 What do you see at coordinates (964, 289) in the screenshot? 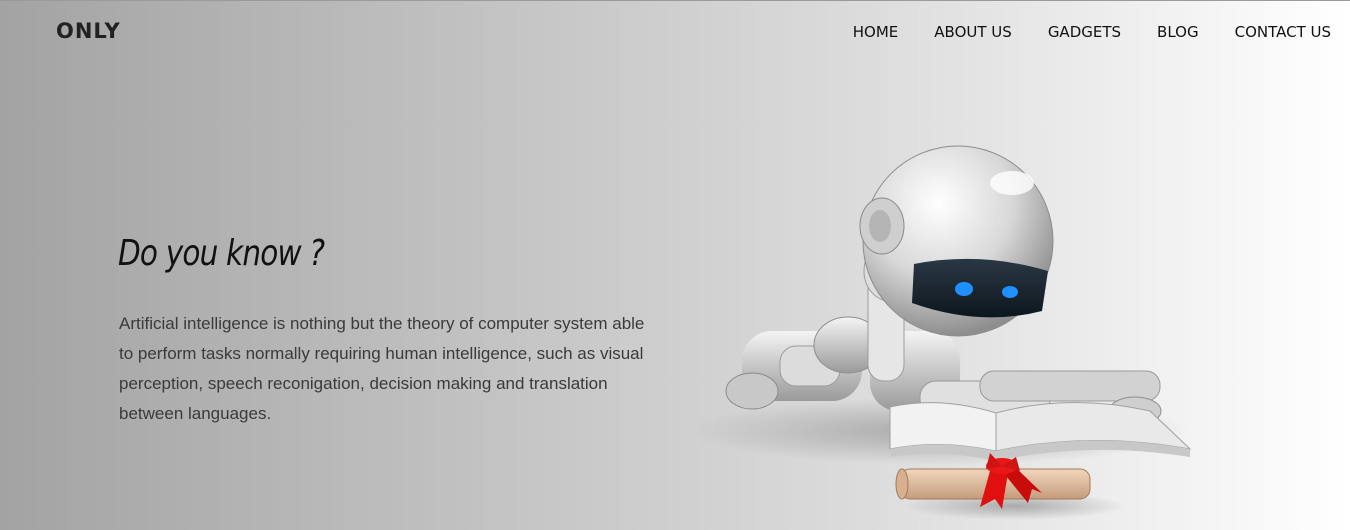
I see `robot-eye-left` at bounding box center [964, 289].